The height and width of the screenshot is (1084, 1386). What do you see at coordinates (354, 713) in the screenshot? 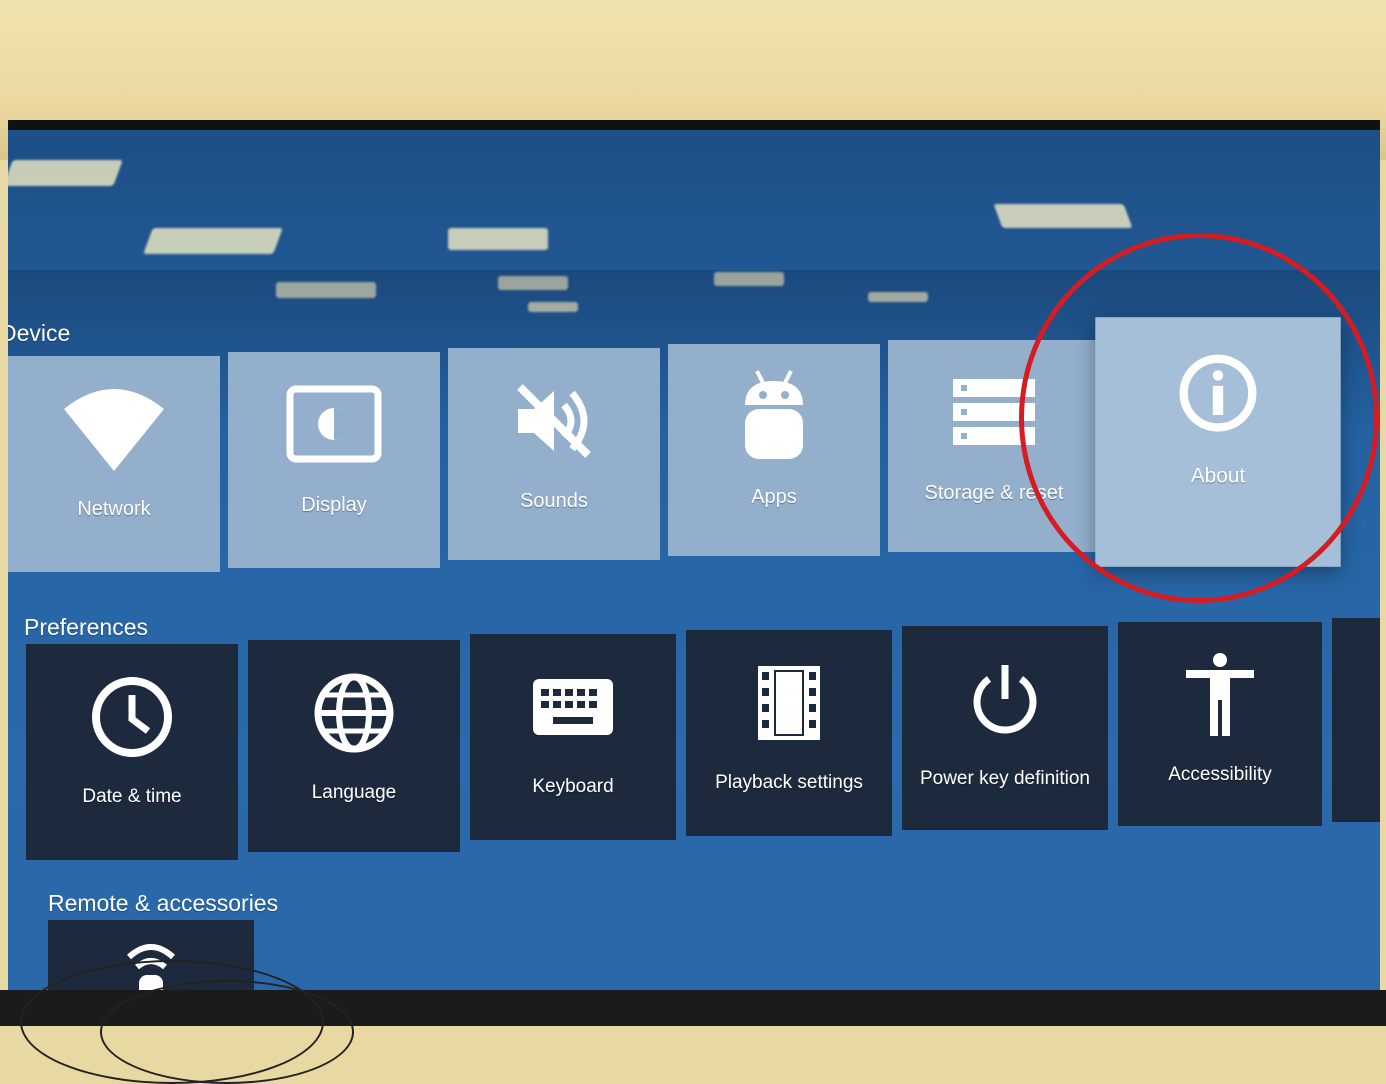
I see `globe-icon` at bounding box center [354, 713].